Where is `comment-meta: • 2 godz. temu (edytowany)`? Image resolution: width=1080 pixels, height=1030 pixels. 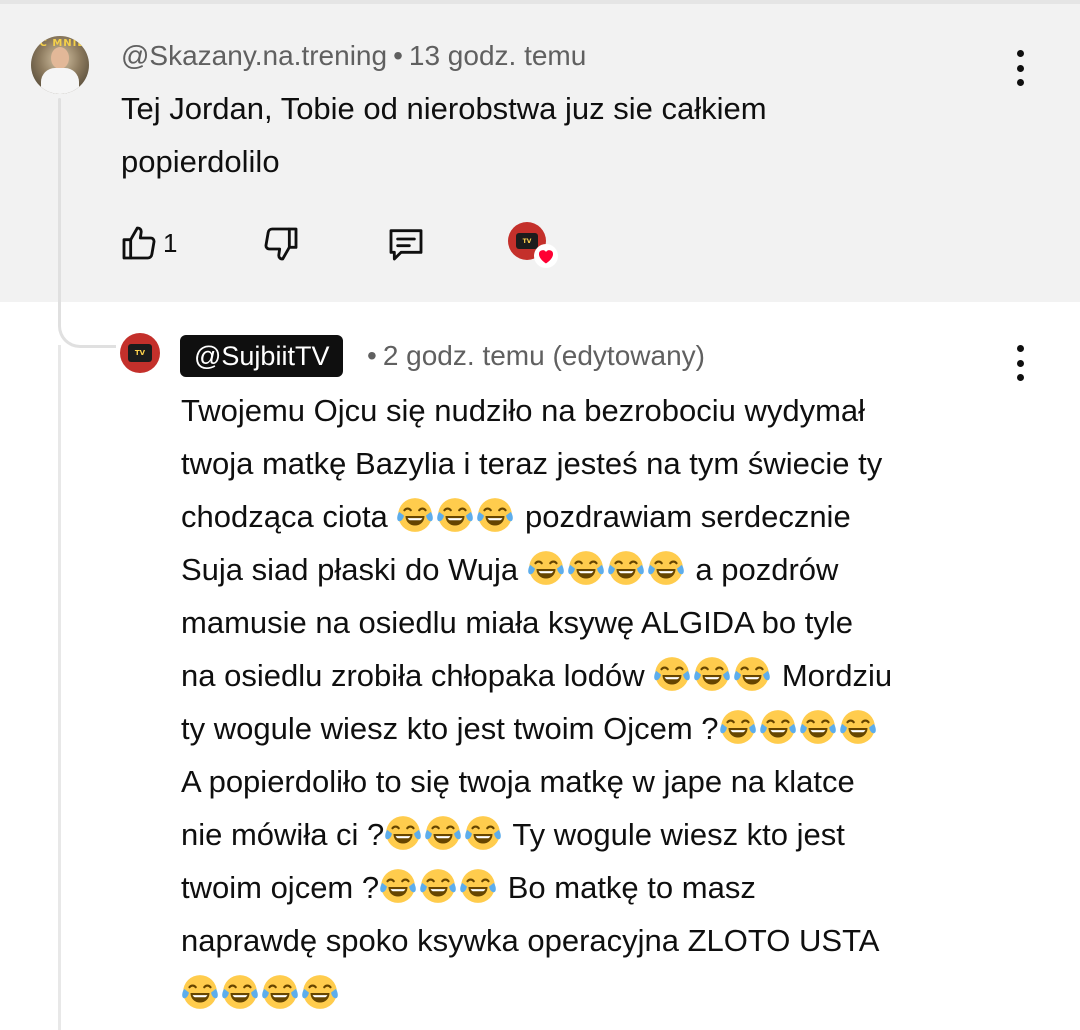 comment-meta: • 2 godz. temu (edytowany) is located at coordinates (536, 355).